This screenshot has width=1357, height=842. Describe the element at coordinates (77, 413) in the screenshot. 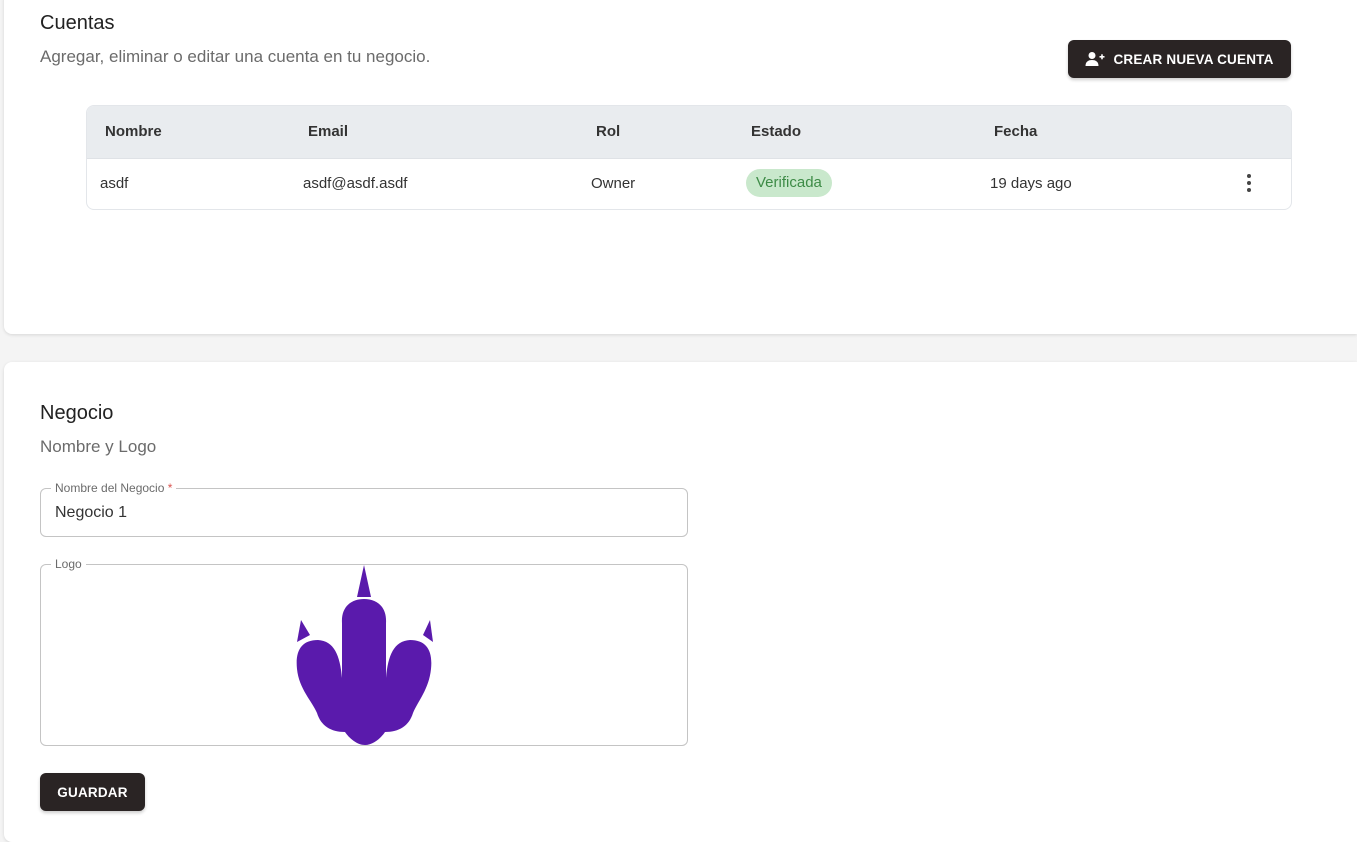

I see `business-title: Negocio` at that location.